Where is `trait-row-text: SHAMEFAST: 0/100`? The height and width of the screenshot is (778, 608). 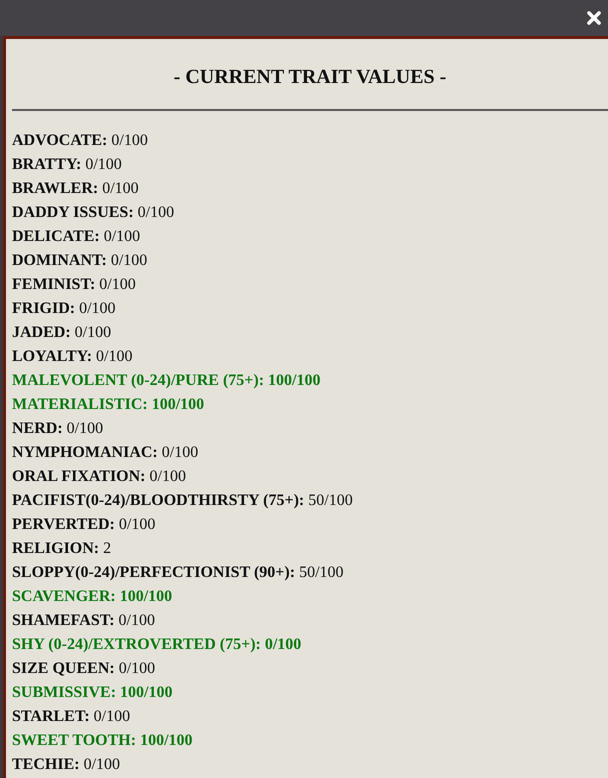 trait-row-text: SHAMEFAST: 0/100 is located at coordinates (83, 621).